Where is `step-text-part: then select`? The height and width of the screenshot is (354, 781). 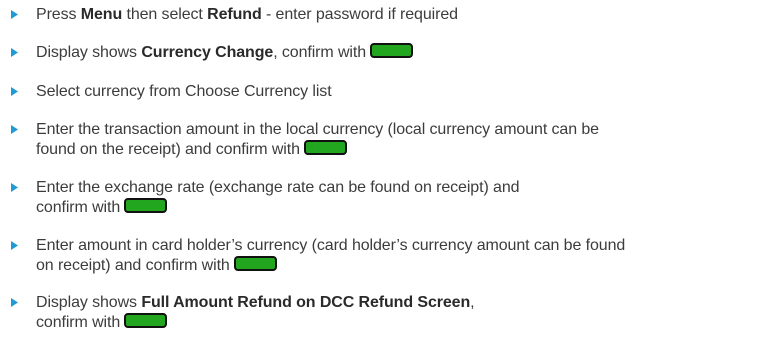 step-text-part: then select is located at coordinates (165, 14).